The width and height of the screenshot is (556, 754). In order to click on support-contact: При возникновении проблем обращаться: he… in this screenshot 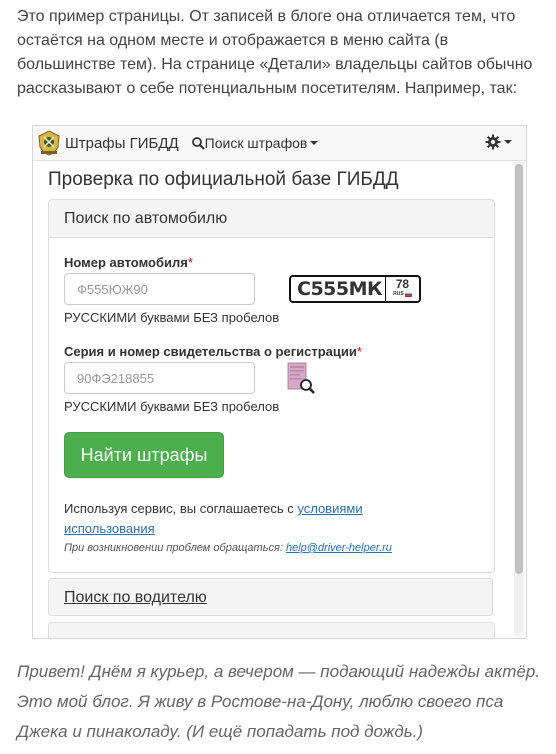, I will do `click(228, 548)`.